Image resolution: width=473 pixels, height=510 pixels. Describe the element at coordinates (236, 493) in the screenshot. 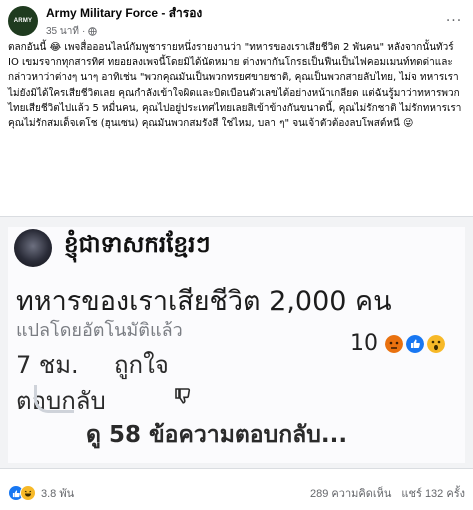

I see `post-footer: 3.8 พัน 289 ความคิดเห็น แชร์ 132 ครั้ง` at that location.